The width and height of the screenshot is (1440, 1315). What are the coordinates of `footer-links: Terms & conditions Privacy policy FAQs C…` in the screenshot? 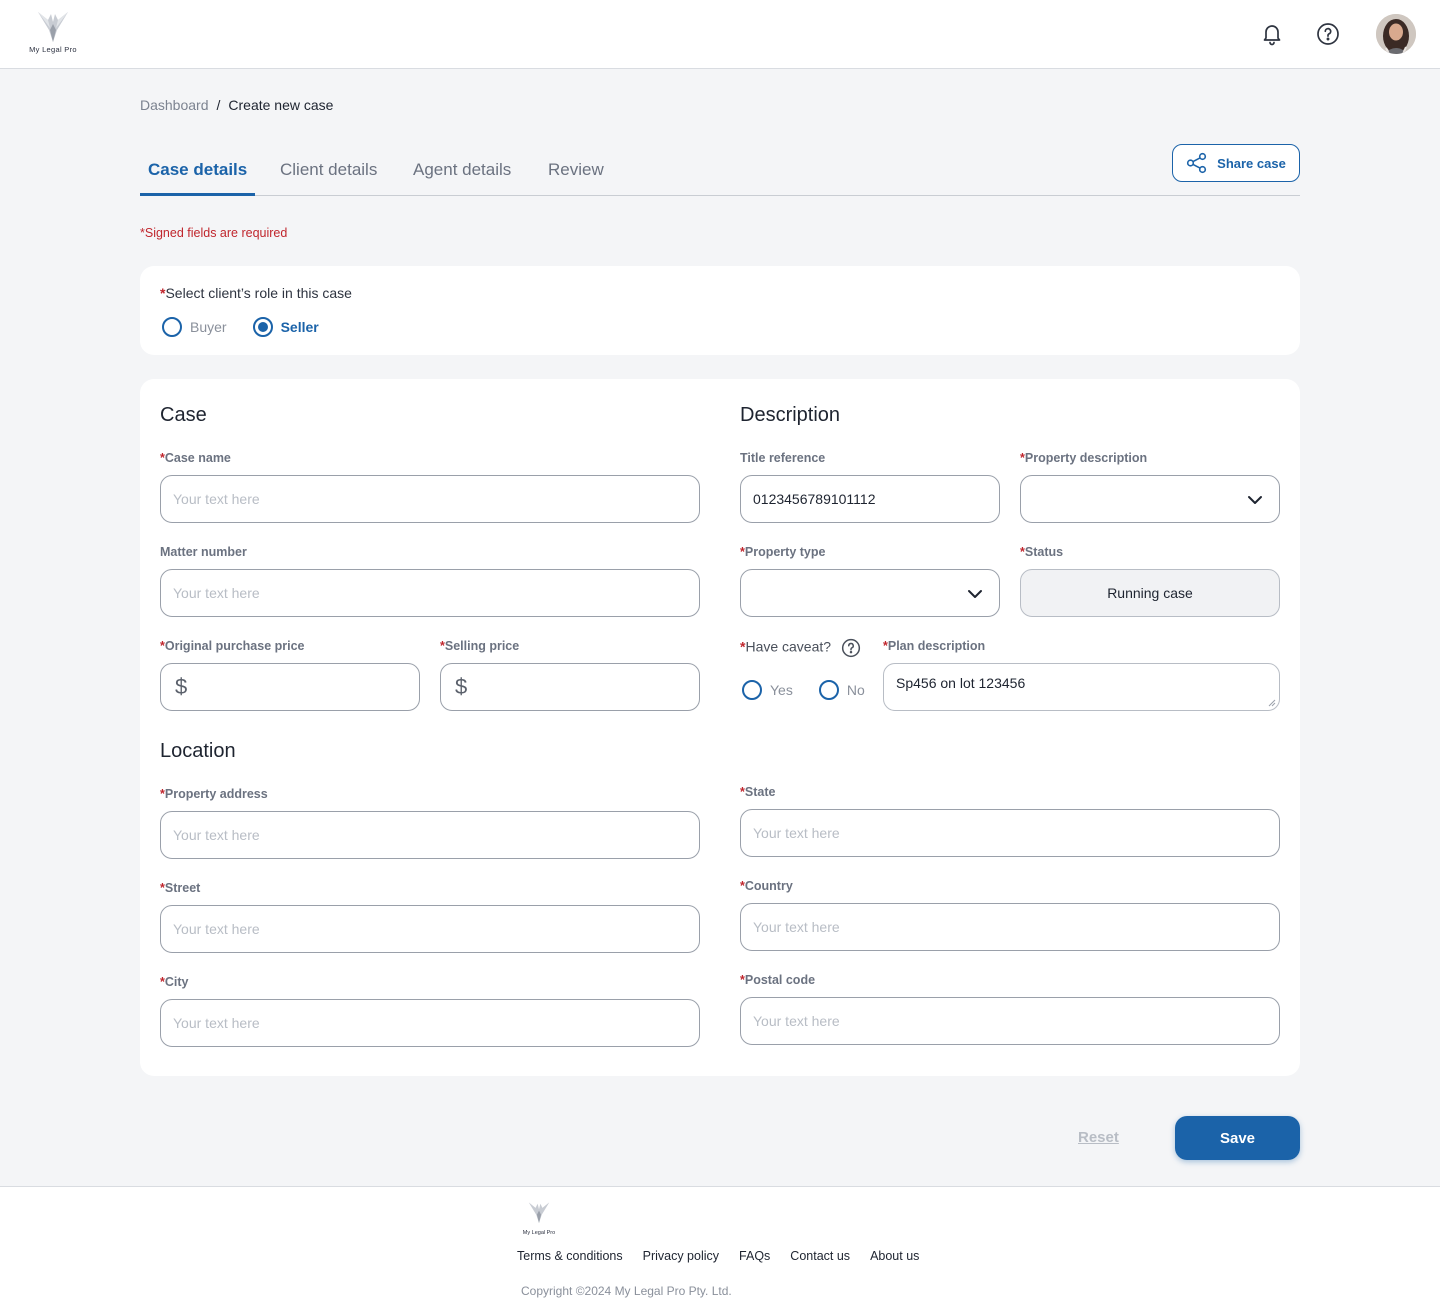 It's located at (718, 1256).